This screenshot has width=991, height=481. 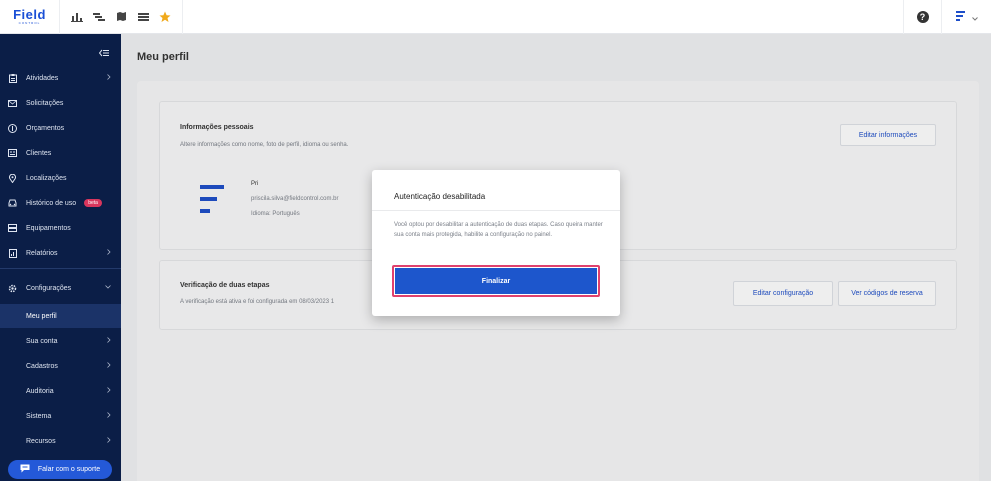 What do you see at coordinates (12, 103) in the screenshot?
I see `mail-icon` at bounding box center [12, 103].